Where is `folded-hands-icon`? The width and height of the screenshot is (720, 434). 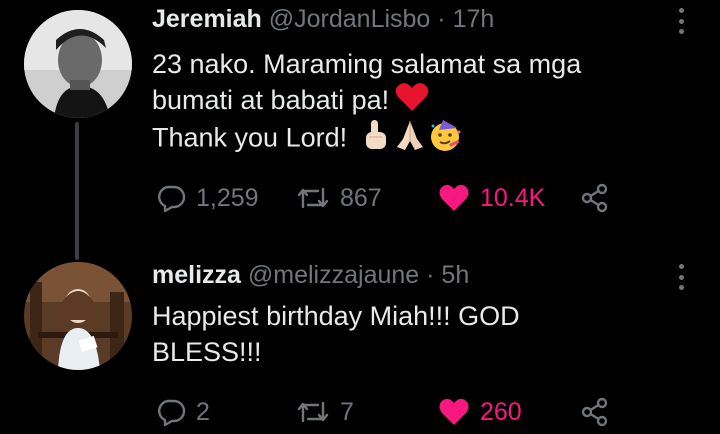
folded-hands-icon is located at coordinates (410, 139).